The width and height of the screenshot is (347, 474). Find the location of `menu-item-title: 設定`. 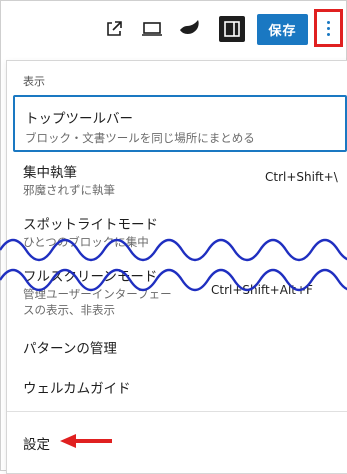

menu-item-title: 設定 is located at coordinates (36, 445).